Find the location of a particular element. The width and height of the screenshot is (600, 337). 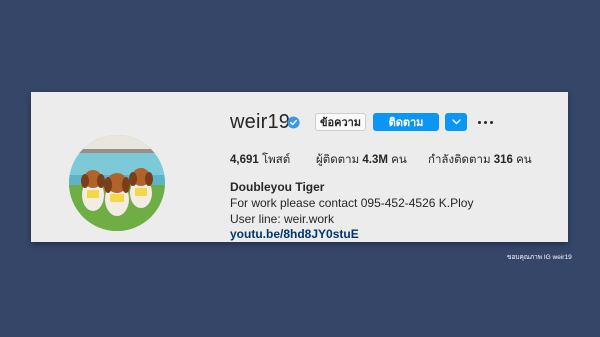

chevron-down-icon is located at coordinates (456, 122).